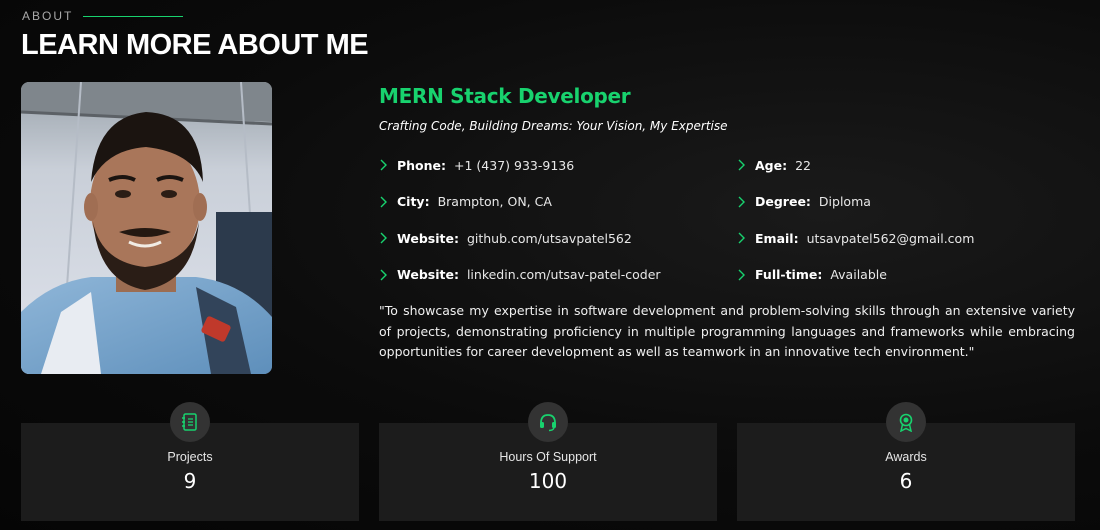 The width and height of the screenshot is (1100, 530). Describe the element at coordinates (906, 275) in the screenshot. I see `info-item-fulltime: Full-time: Available` at that location.